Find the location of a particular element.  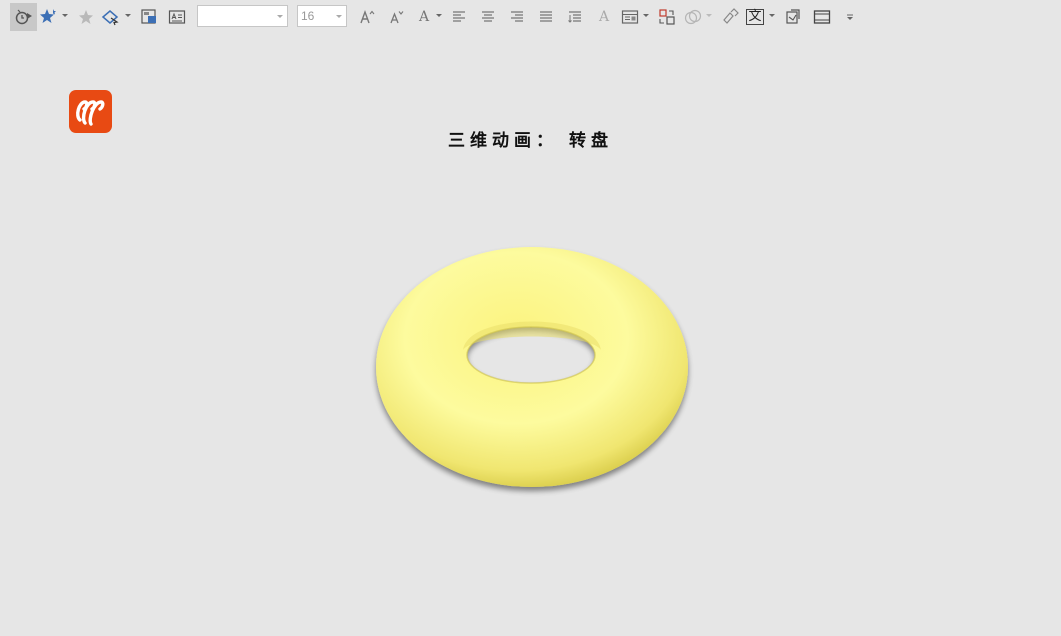

animation-timer-button is located at coordinates (23, 17).